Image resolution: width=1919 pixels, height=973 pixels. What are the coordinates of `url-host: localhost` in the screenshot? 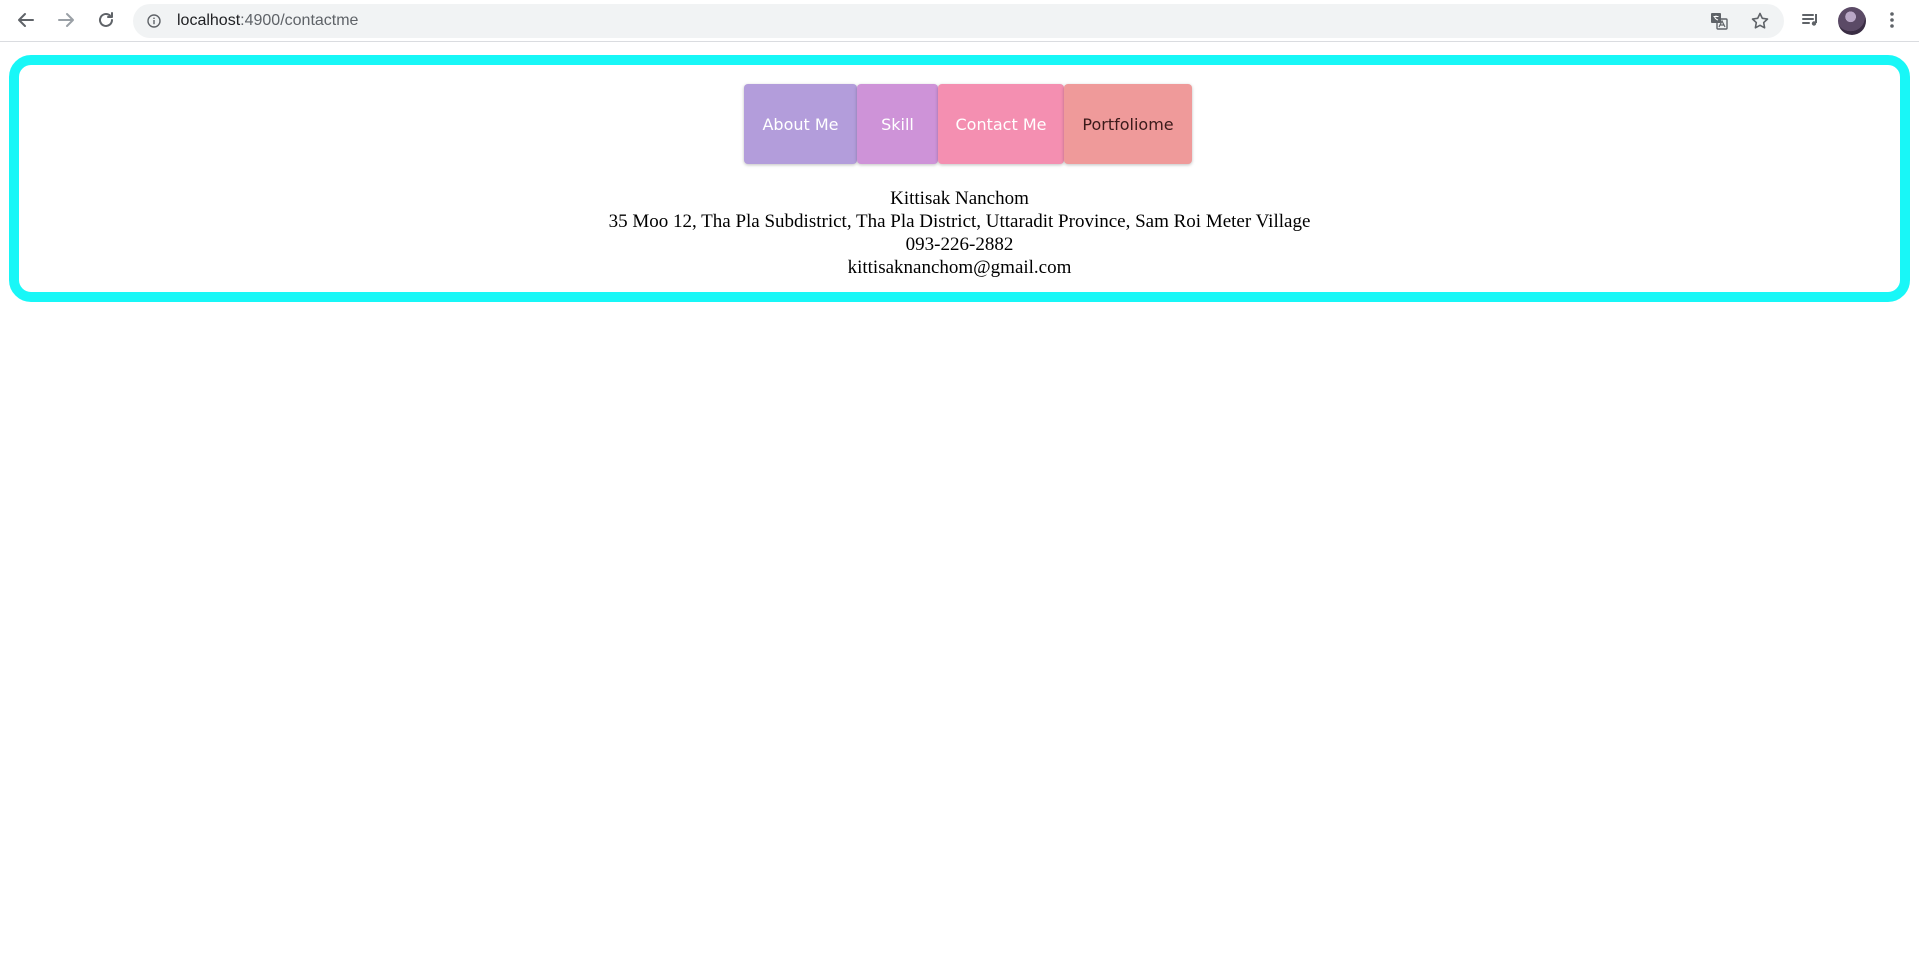 It's located at (209, 20).